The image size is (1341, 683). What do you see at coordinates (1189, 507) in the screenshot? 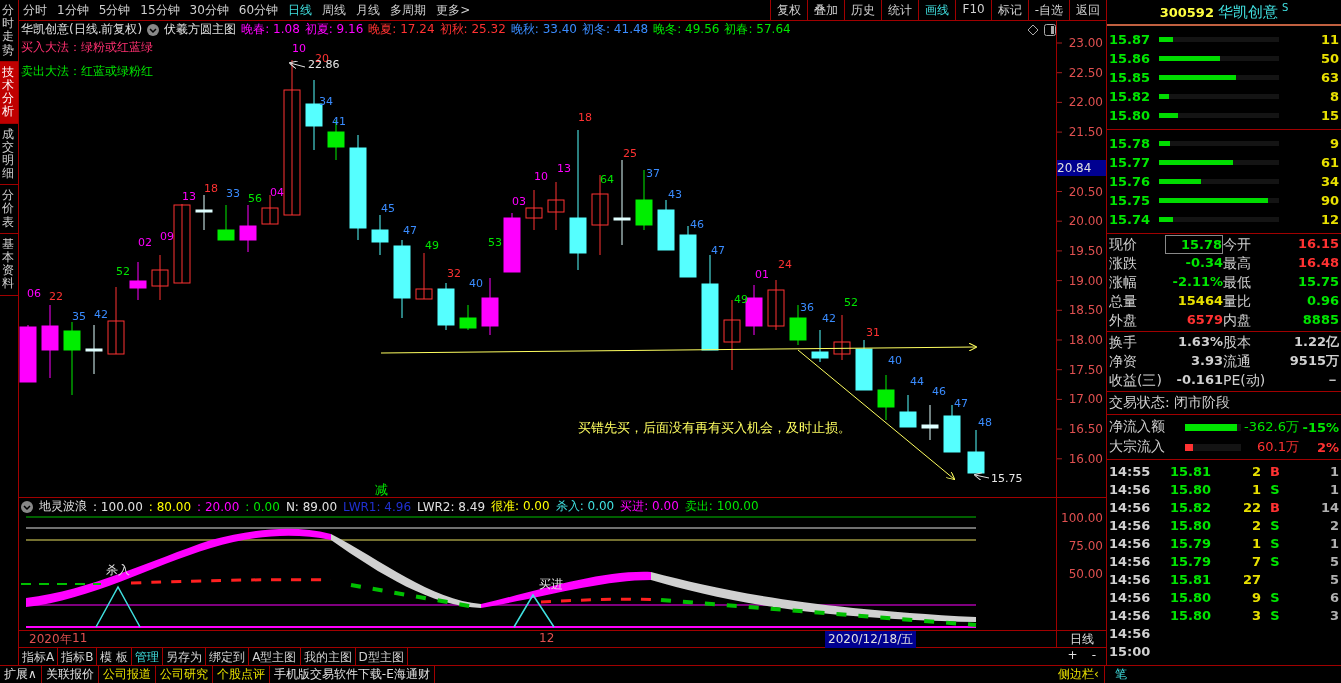
I see `trade-price: 15.82` at bounding box center [1189, 507].